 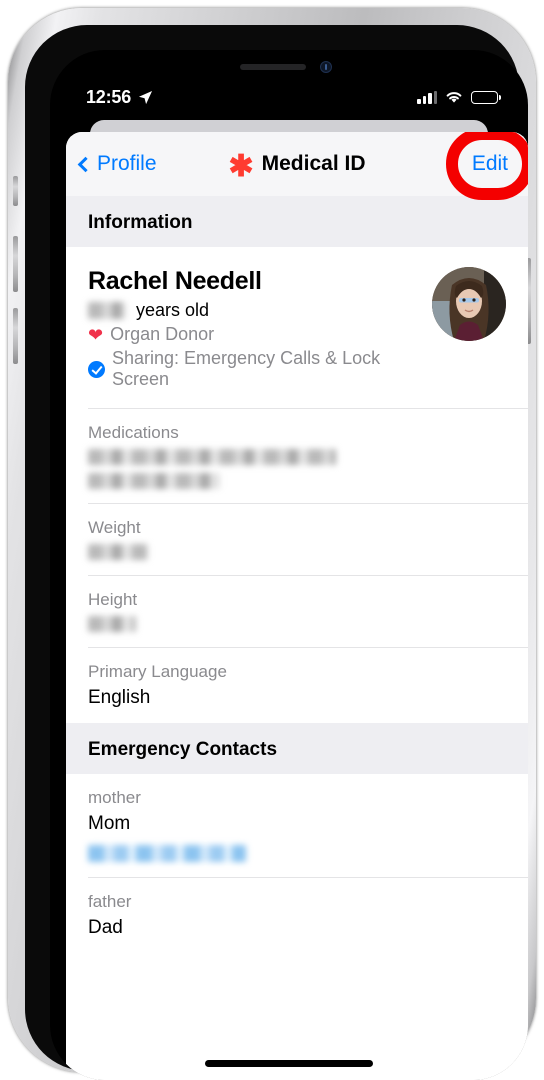 I want to click on profile-sharing-line: Sharing: Emergency Calls & Lock Screen, so click(x=260, y=369).